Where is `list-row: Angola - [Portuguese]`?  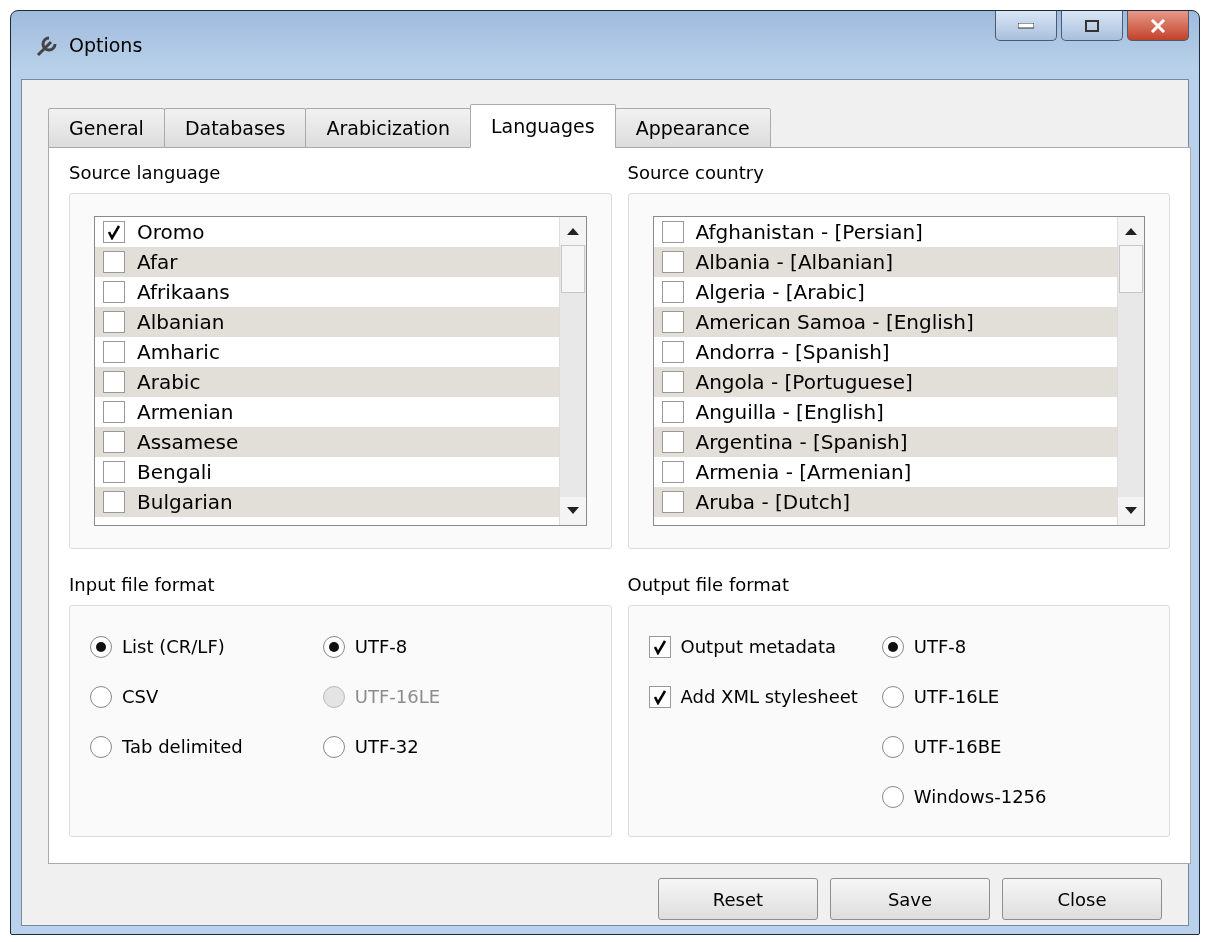 list-row: Angola - [Portuguese] is located at coordinates (885, 382).